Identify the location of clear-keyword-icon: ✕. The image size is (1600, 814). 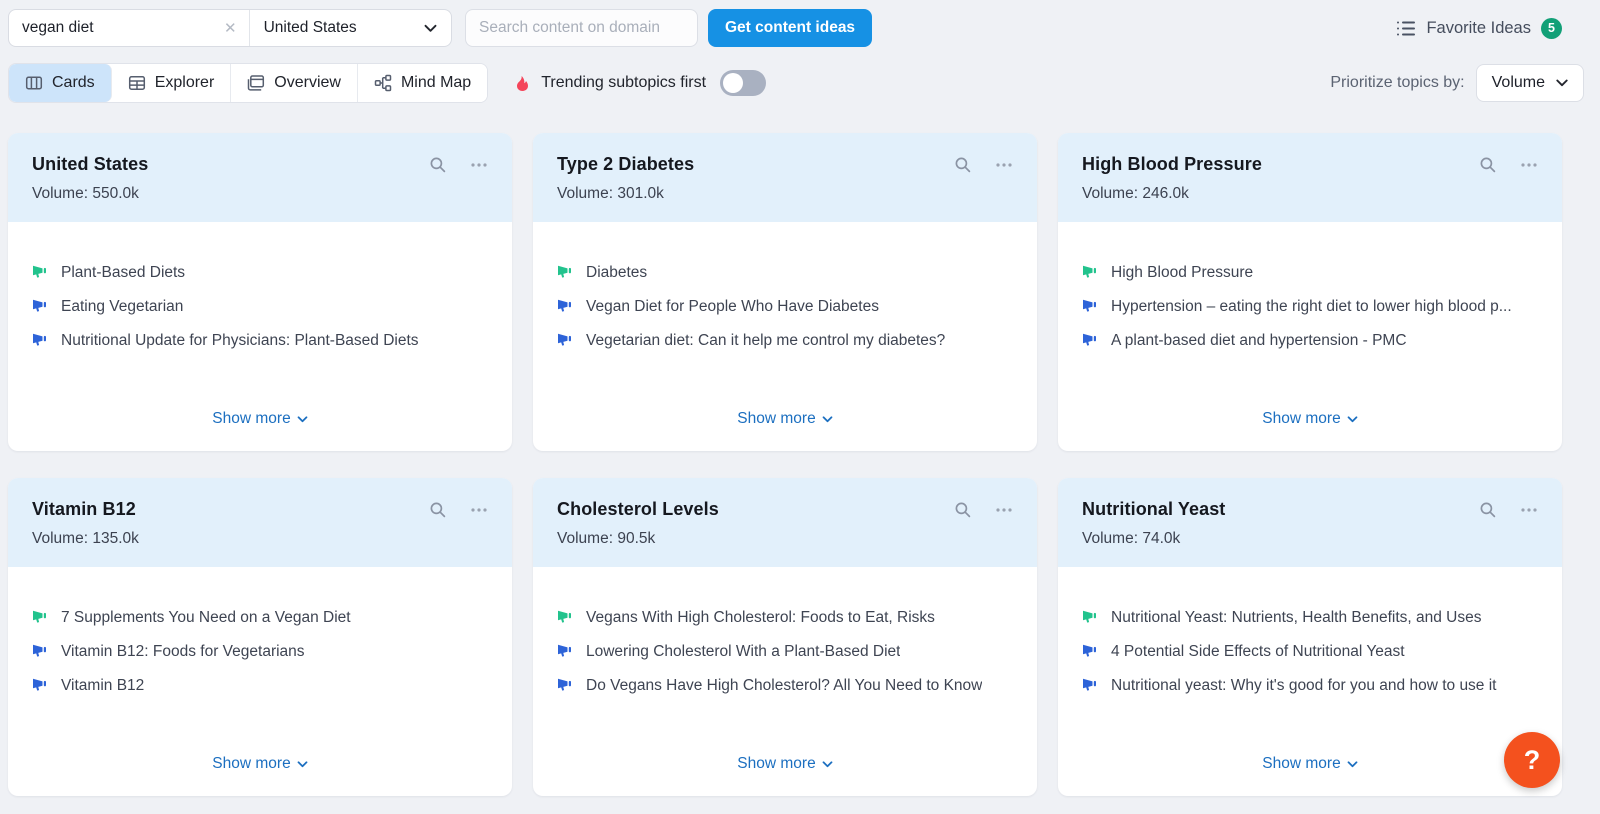
(230, 28).